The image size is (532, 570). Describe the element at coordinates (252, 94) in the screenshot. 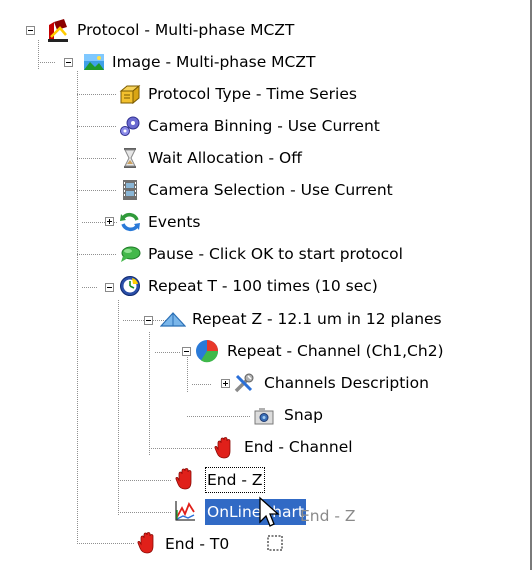

I see `tree-node-label: Protocol Type - Time Series` at that location.